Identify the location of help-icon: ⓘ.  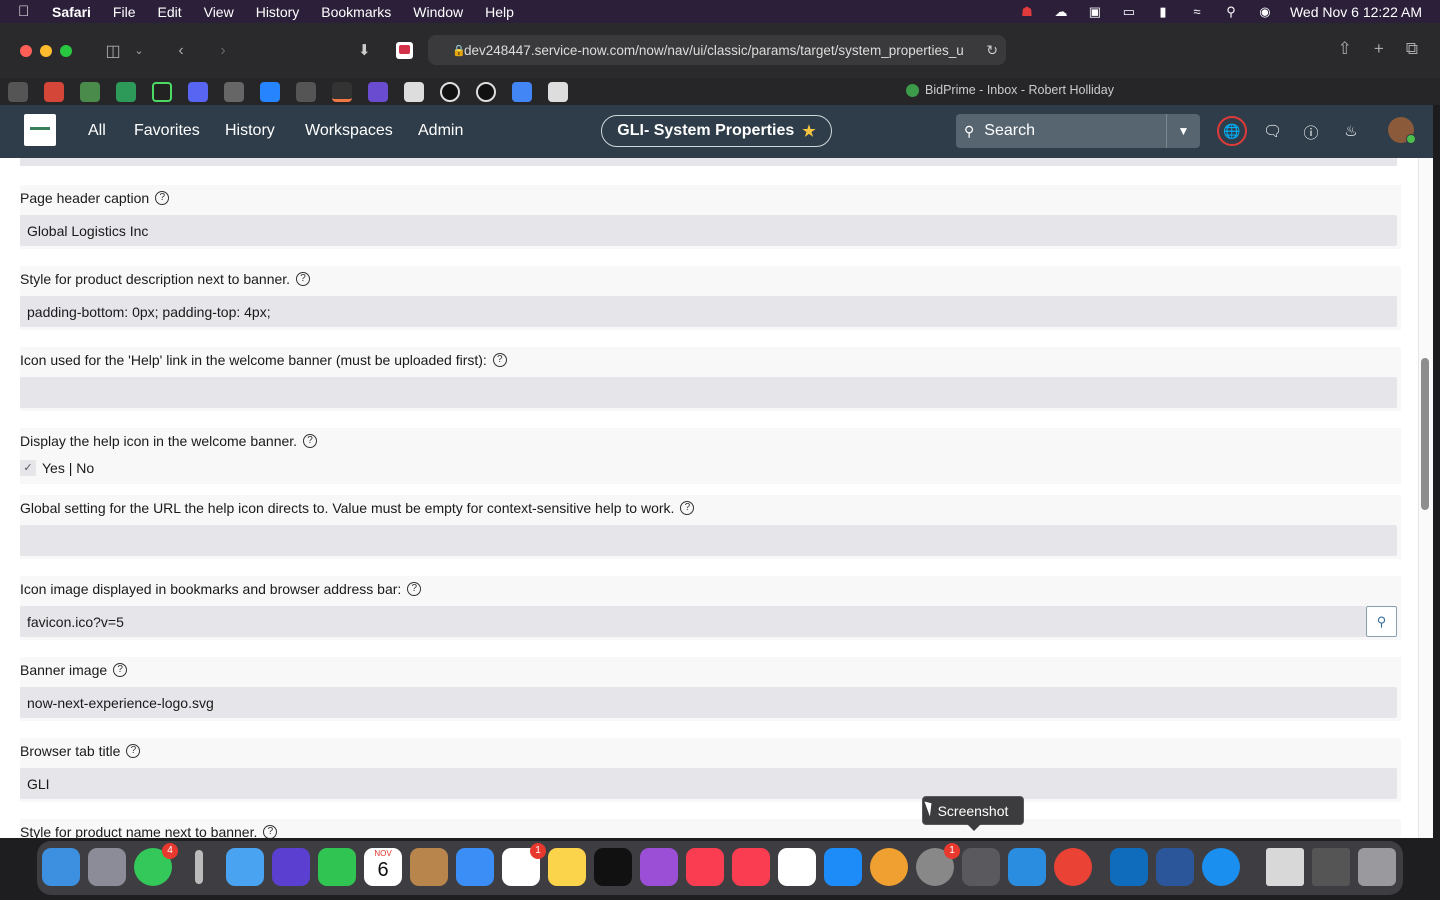
(1311, 132).